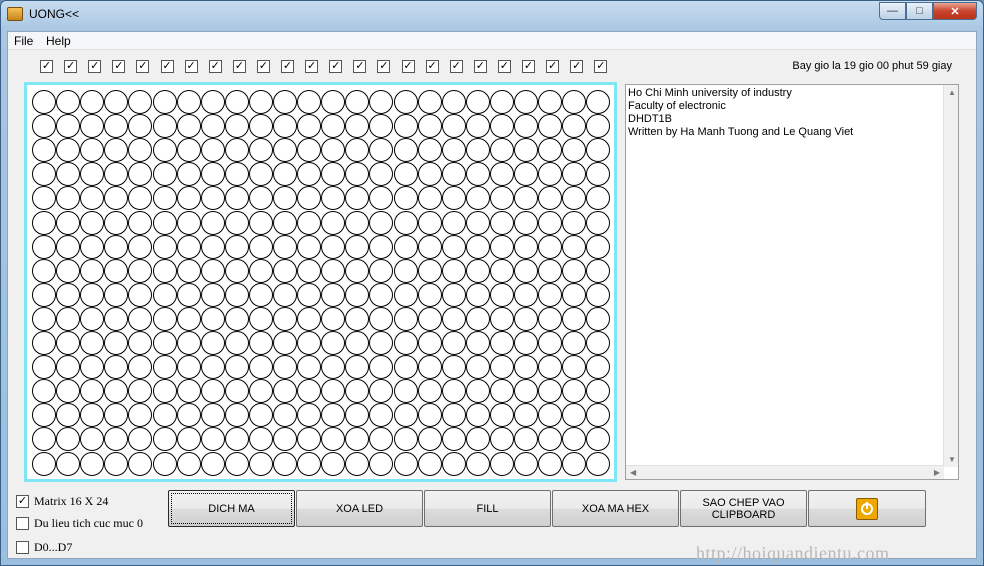  What do you see at coordinates (785, 472) in the screenshot?
I see `horizontal-scrollbar: ◀ ▶` at bounding box center [785, 472].